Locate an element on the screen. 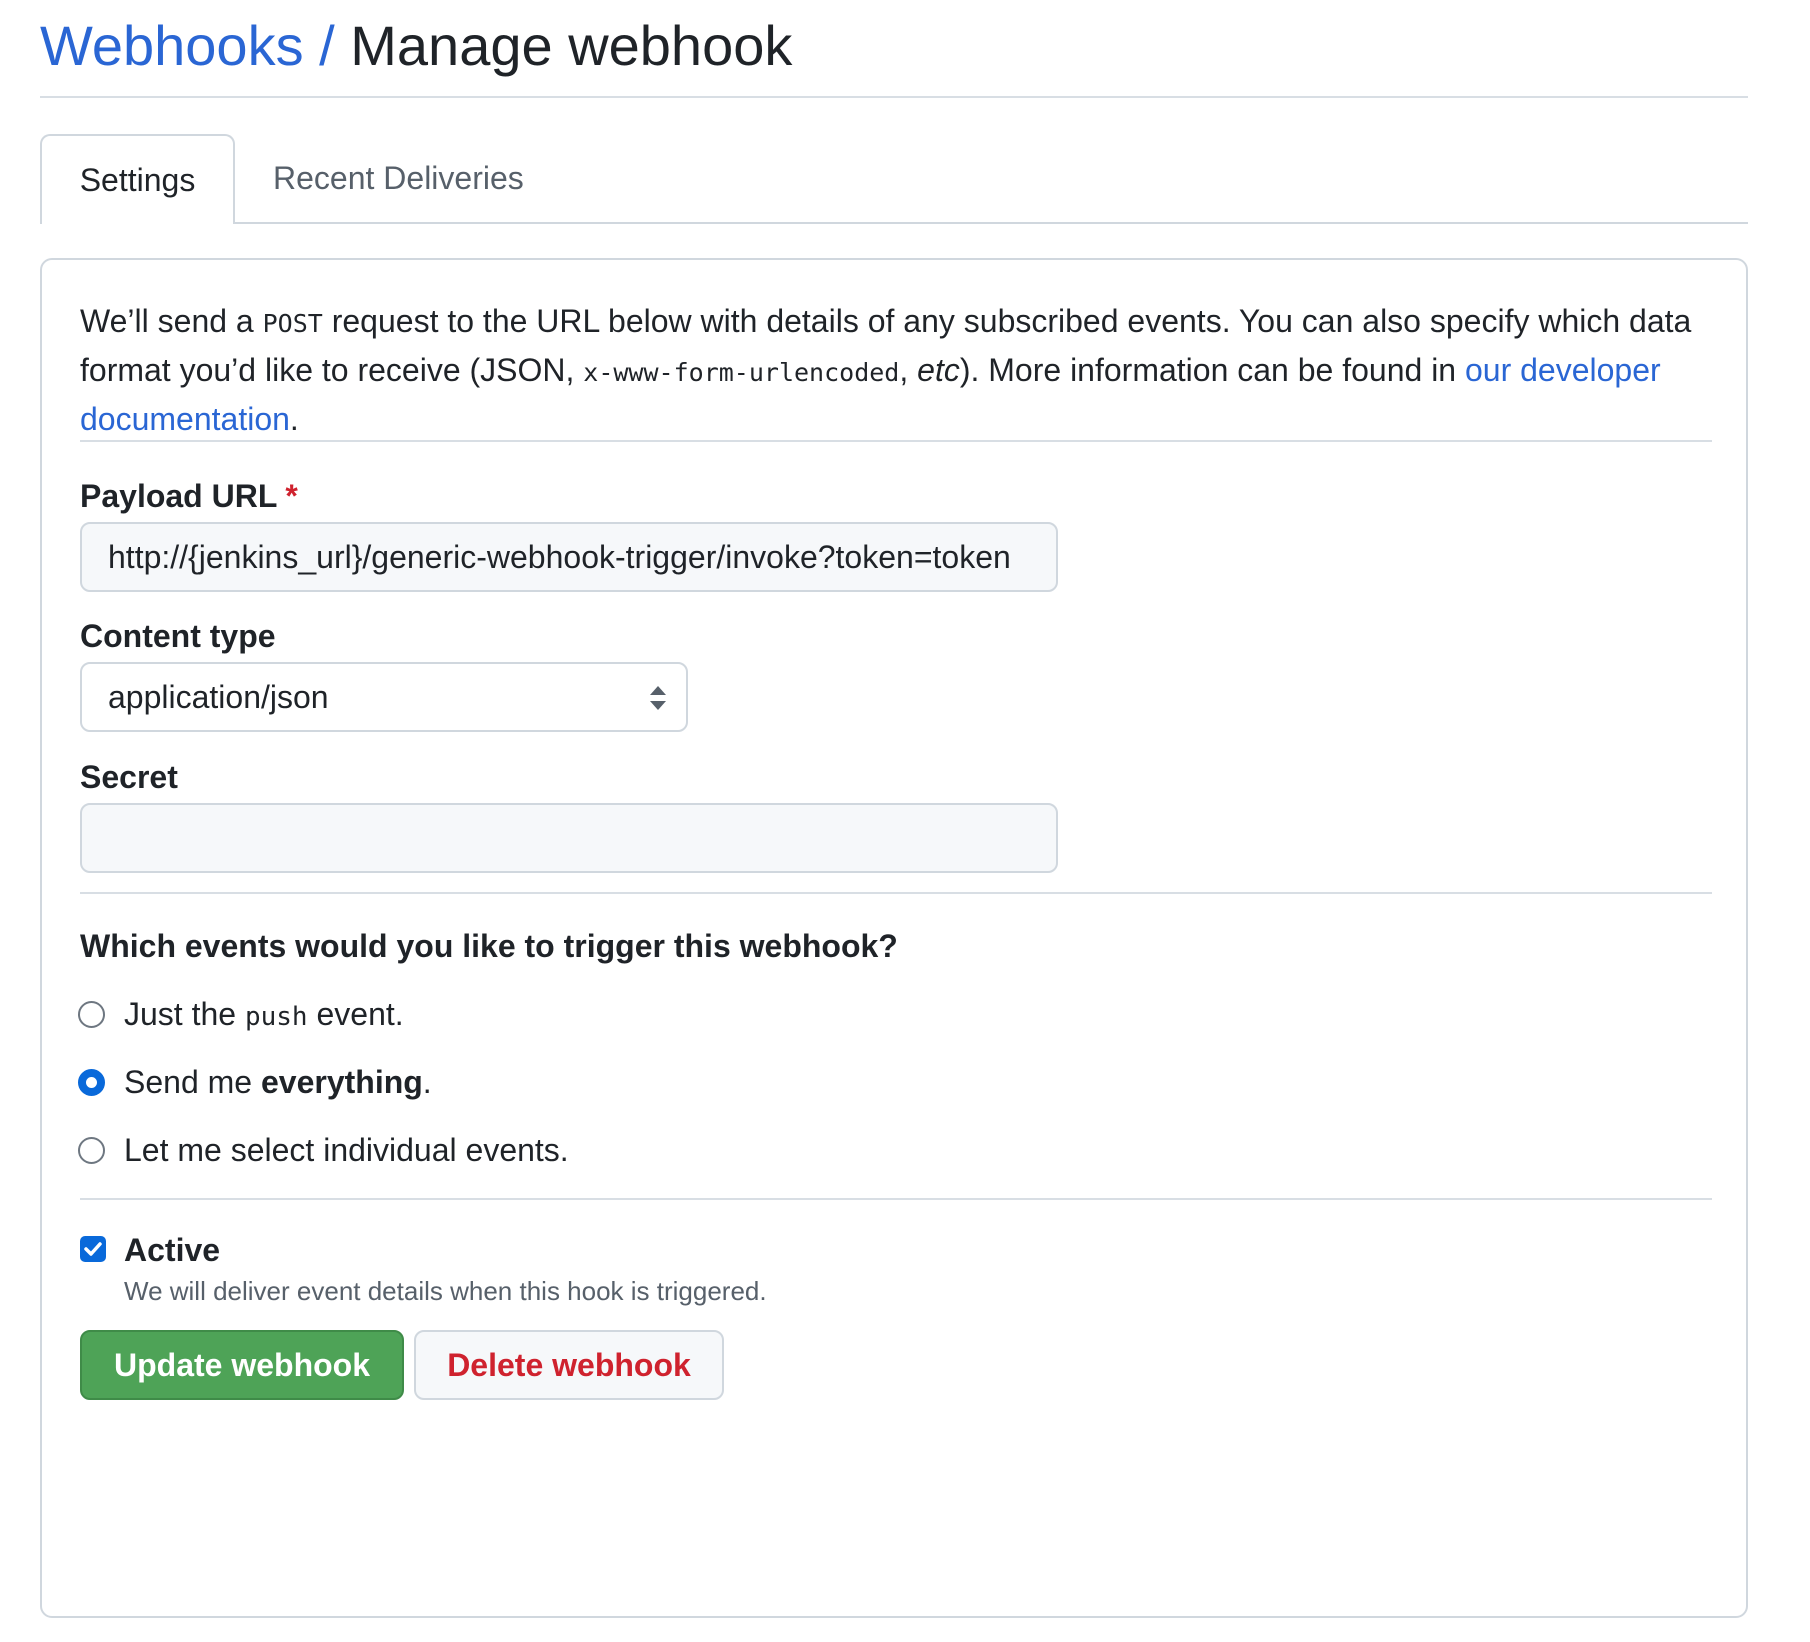 Image resolution: width=1810 pixels, height=1642 pixels. format-code: x-www-form-urlencoded is located at coordinates (741, 372).